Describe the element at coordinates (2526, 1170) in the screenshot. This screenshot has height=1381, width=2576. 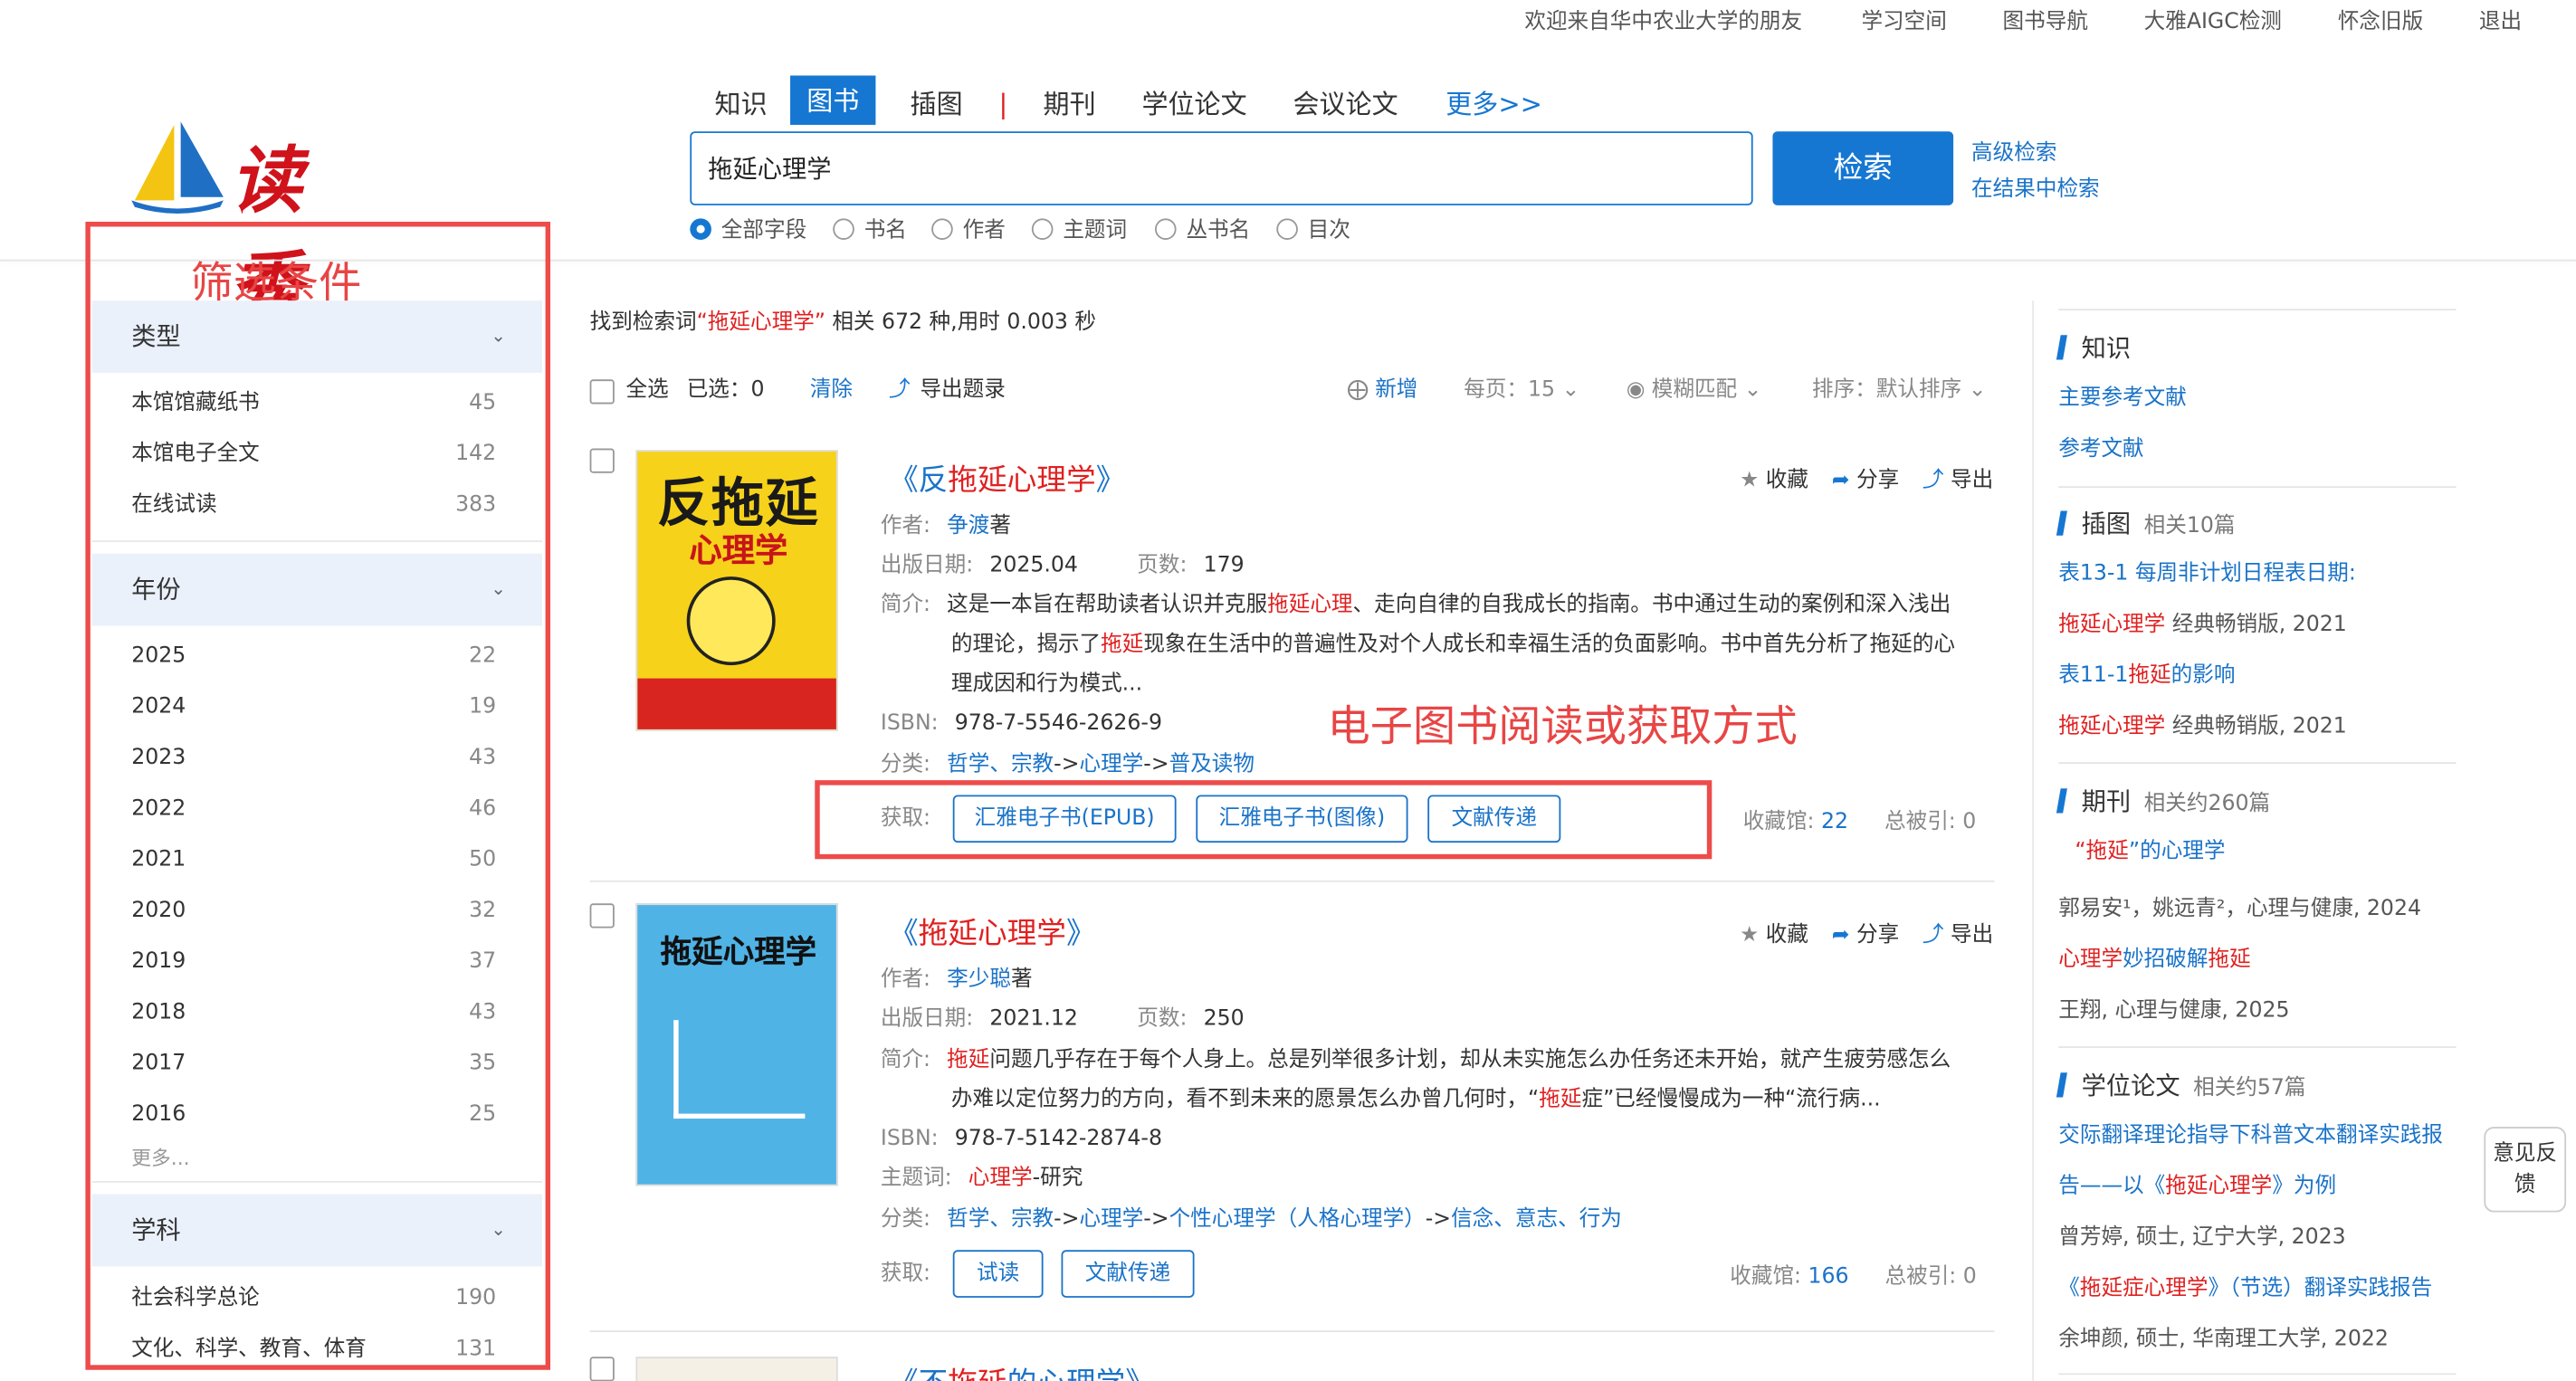
I see `feedback-button: 意见反馈` at that location.